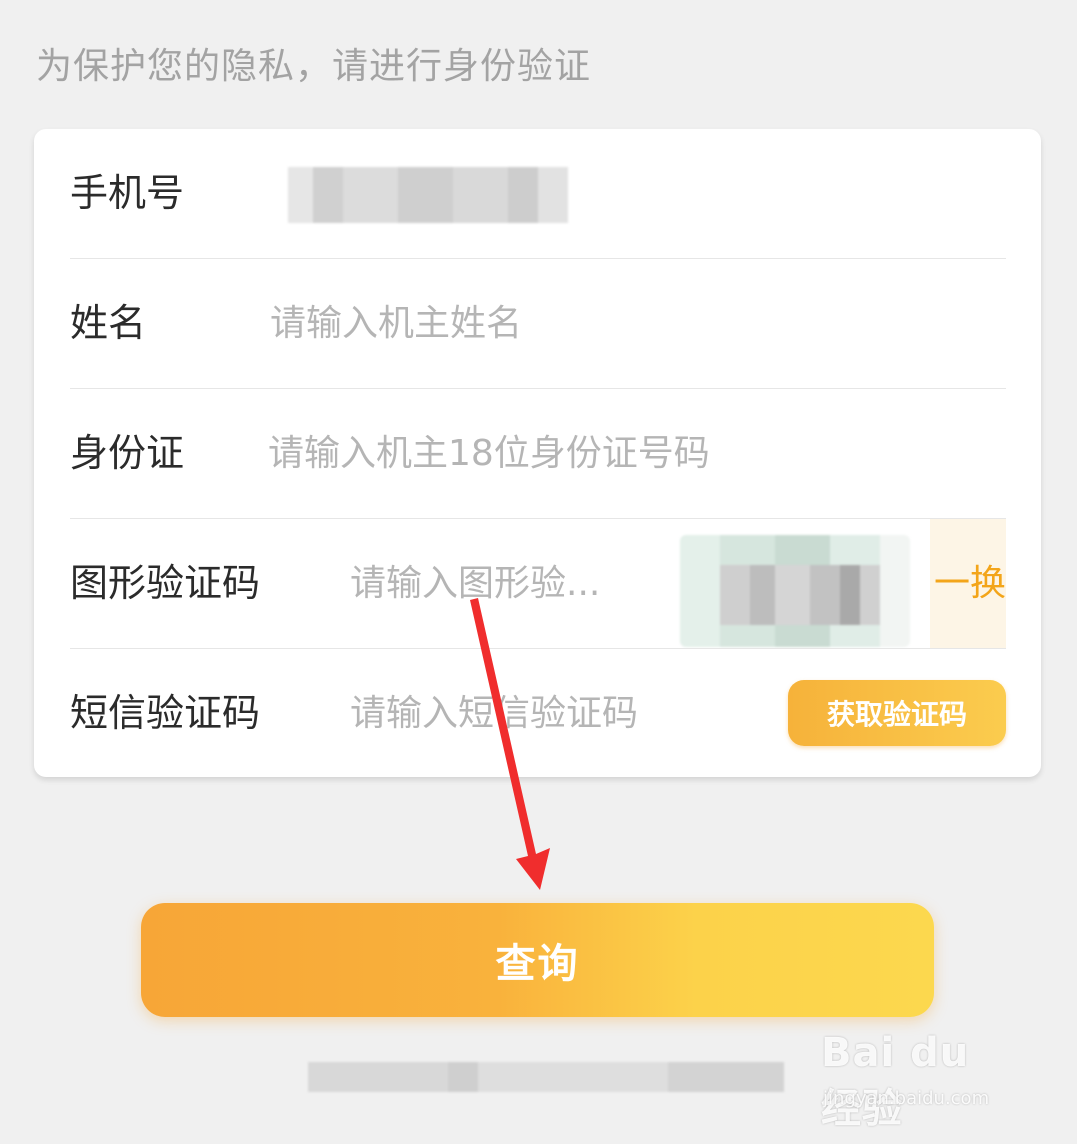 The image size is (1077, 1144). What do you see at coordinates (618, 453) in the screenshot?
I see `id-card-input: 请输入机主18位身份证号码` at bounding box center [618, 453].